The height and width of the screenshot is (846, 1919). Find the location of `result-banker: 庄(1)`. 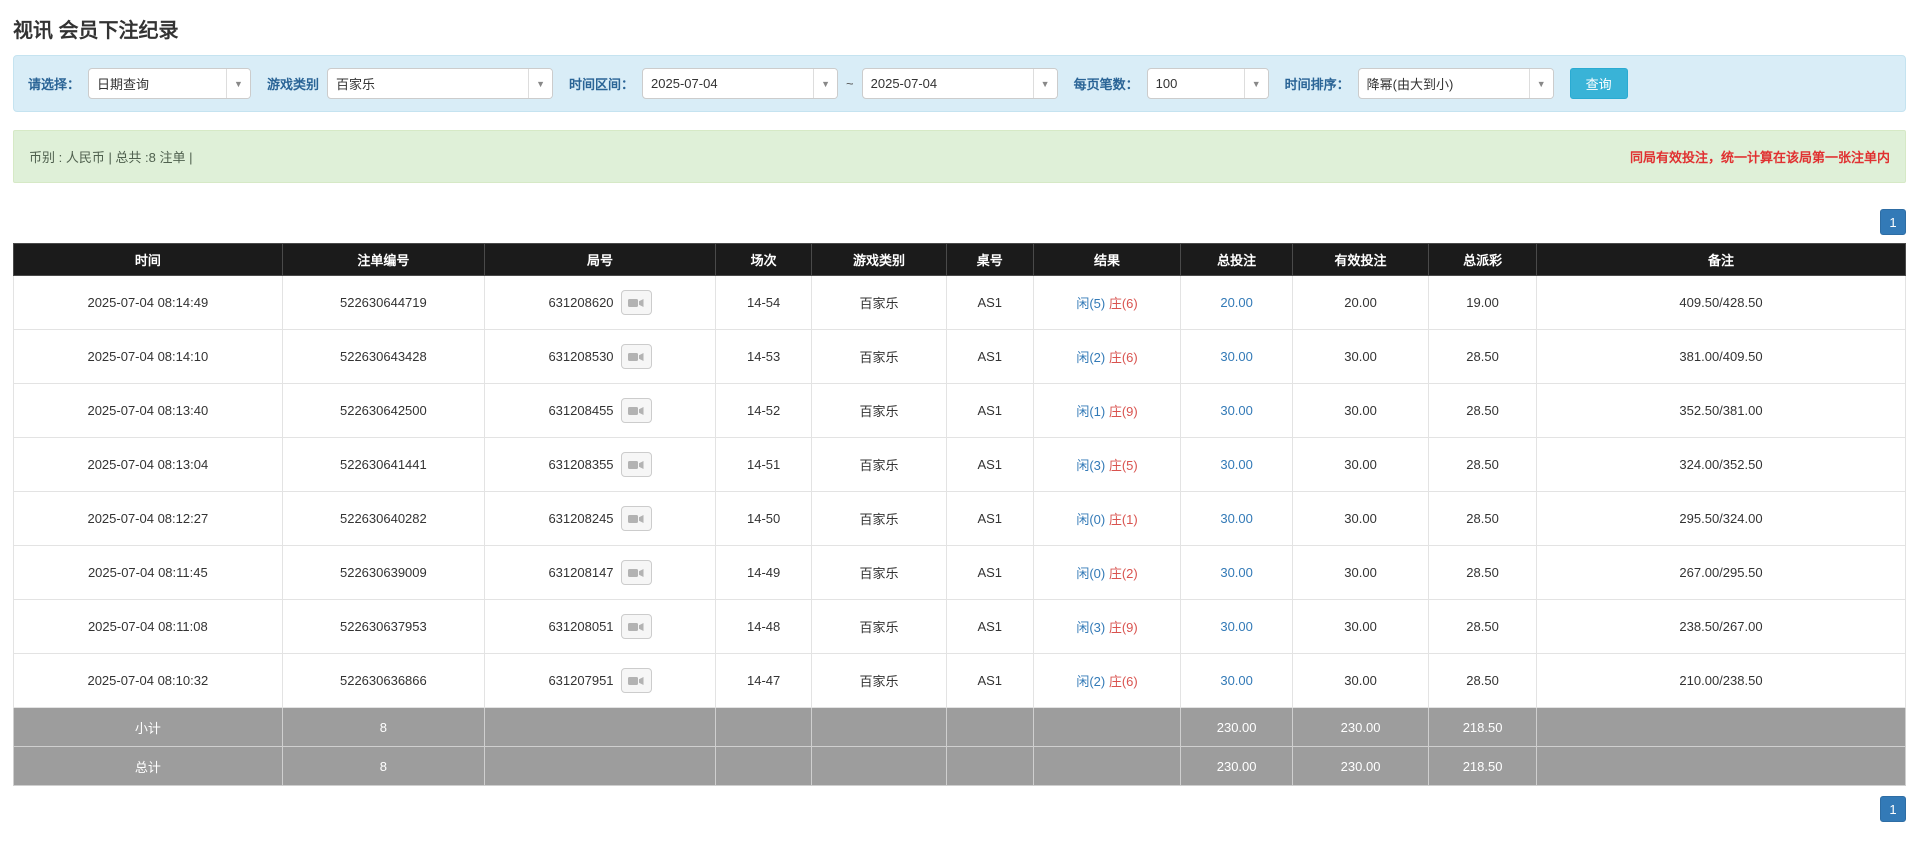

result-banker: 庄(1) is located at coordinates (1123, 519).